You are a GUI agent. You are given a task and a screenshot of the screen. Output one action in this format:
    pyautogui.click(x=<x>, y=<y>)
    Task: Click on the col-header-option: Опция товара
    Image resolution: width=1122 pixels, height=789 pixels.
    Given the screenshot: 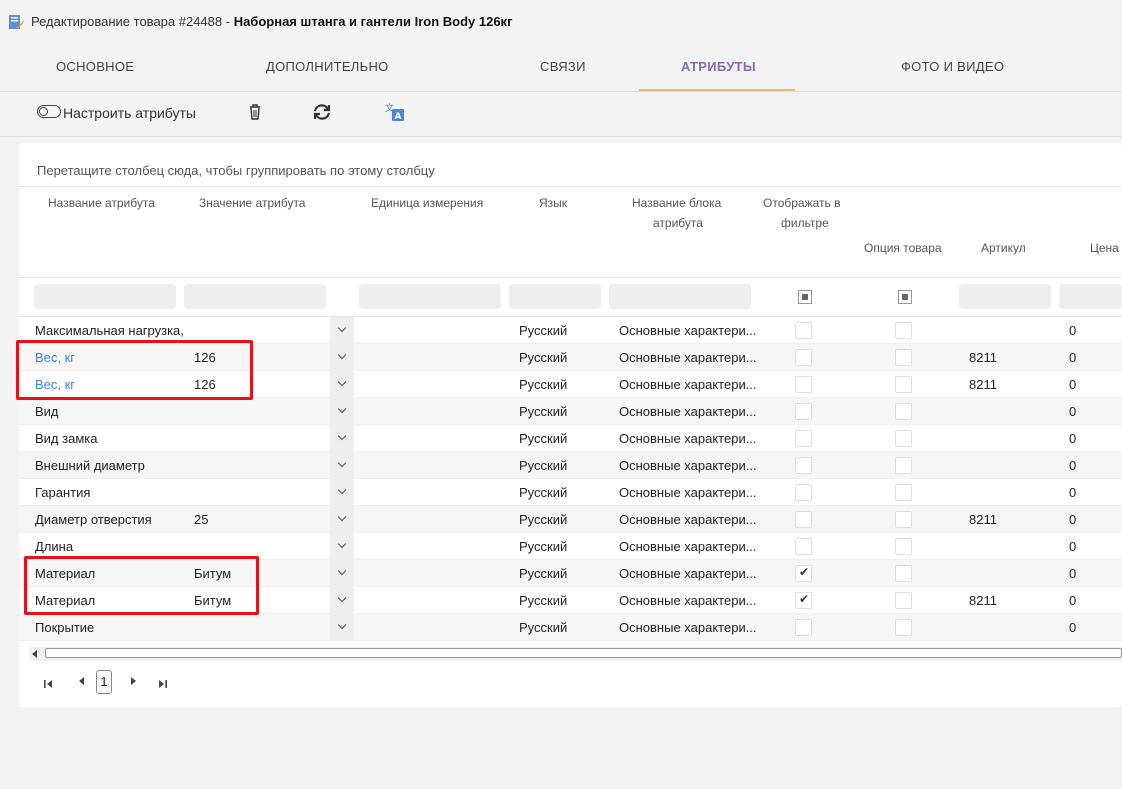 What is the action you would take?
    pyautogui.click(x=903, y=248)
    